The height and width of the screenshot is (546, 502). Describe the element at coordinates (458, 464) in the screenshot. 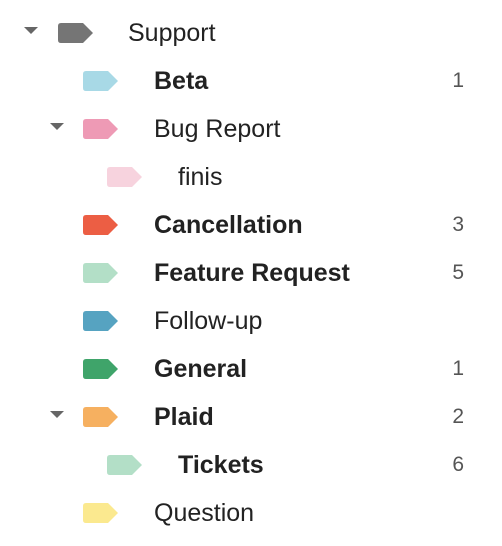

I see `unread-count: 6` at that location.